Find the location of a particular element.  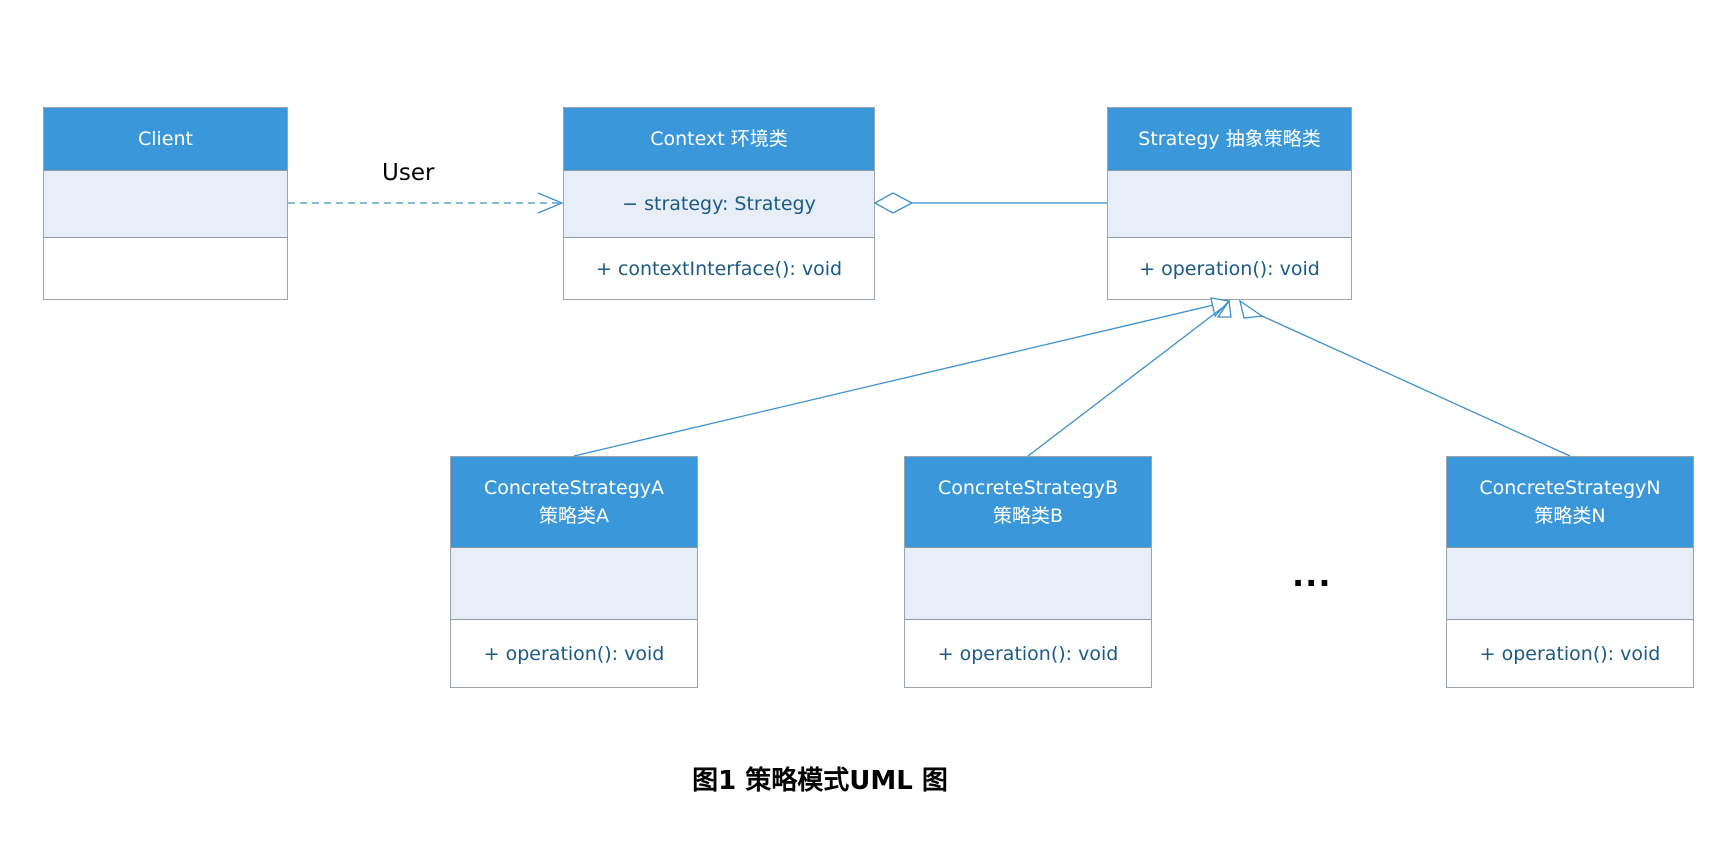

realization-arrowhead-n is located at coordinates (1251, 309).